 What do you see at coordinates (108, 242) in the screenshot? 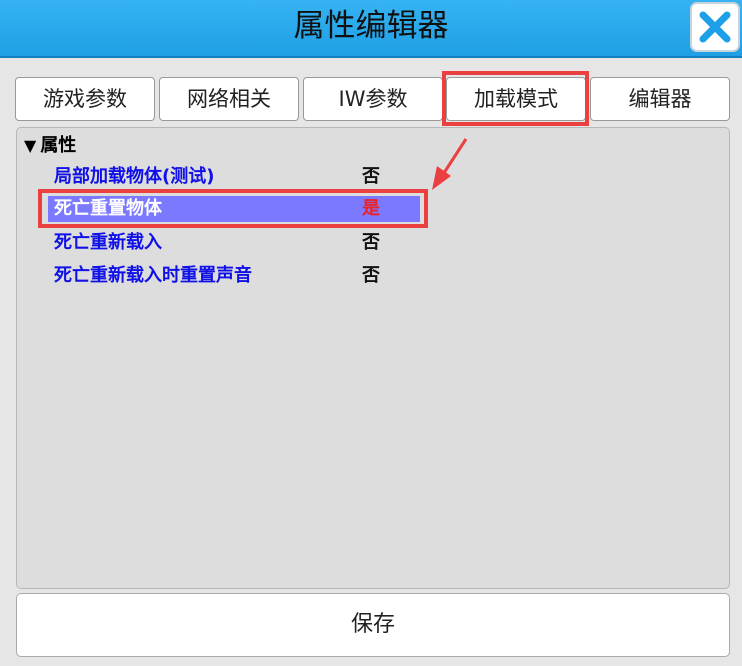
I see `property-name: 死亡重新载入` at bounding box center [108, 242].